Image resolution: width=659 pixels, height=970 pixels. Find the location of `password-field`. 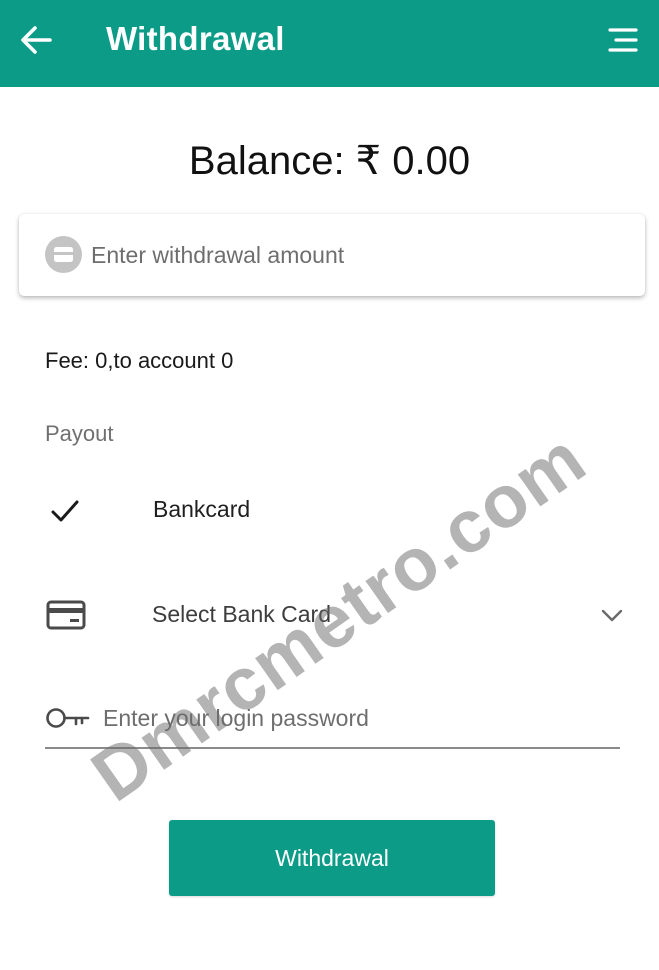

password-field is located at coordinates (332, 720).